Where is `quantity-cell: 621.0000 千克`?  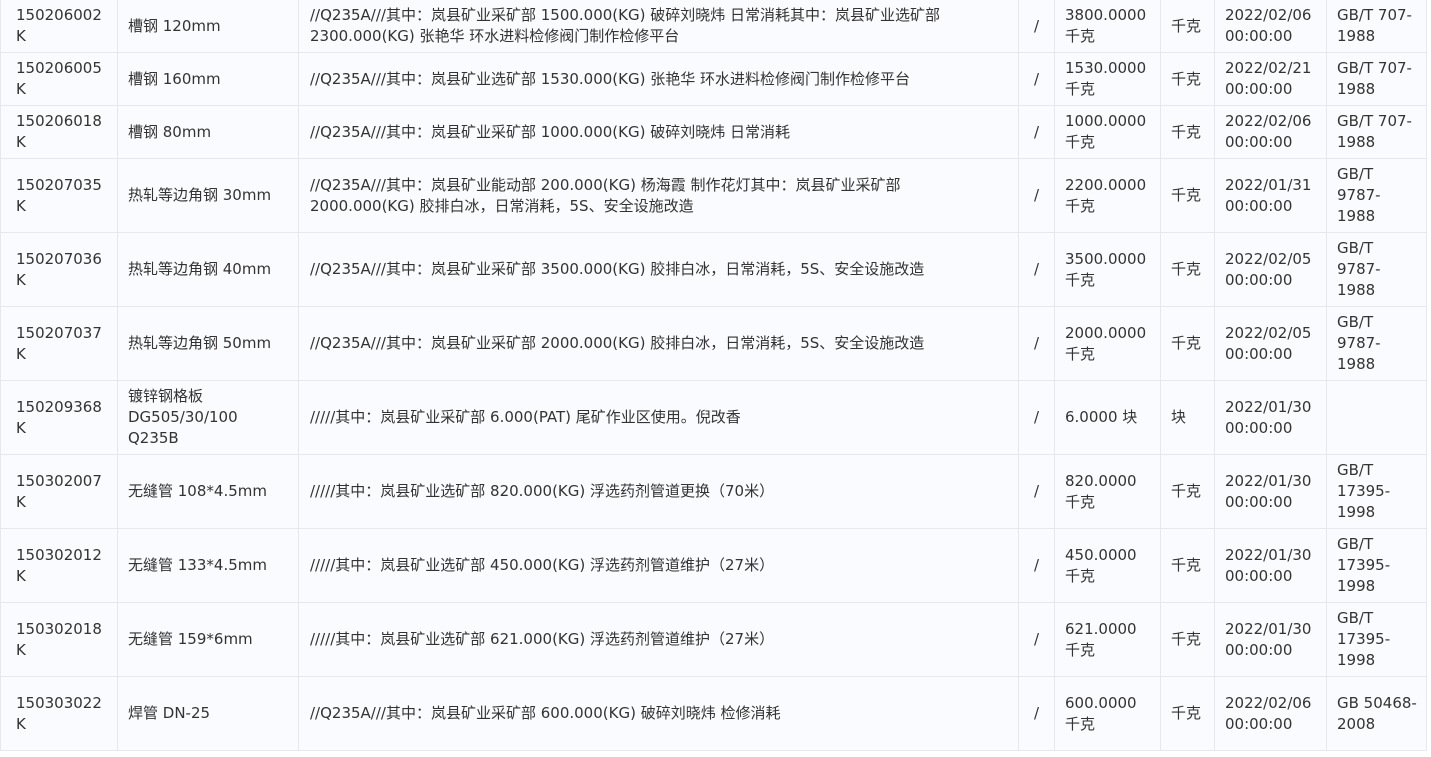
quantity-cell: 621.0000 千克 is located at coordinates (1107, 639).